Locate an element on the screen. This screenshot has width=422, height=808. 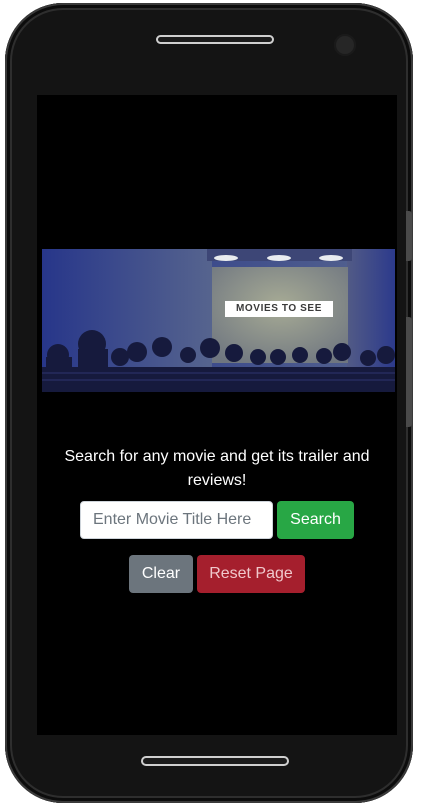
reset-page-button: Reset Page is located at coordinates (251, 574).